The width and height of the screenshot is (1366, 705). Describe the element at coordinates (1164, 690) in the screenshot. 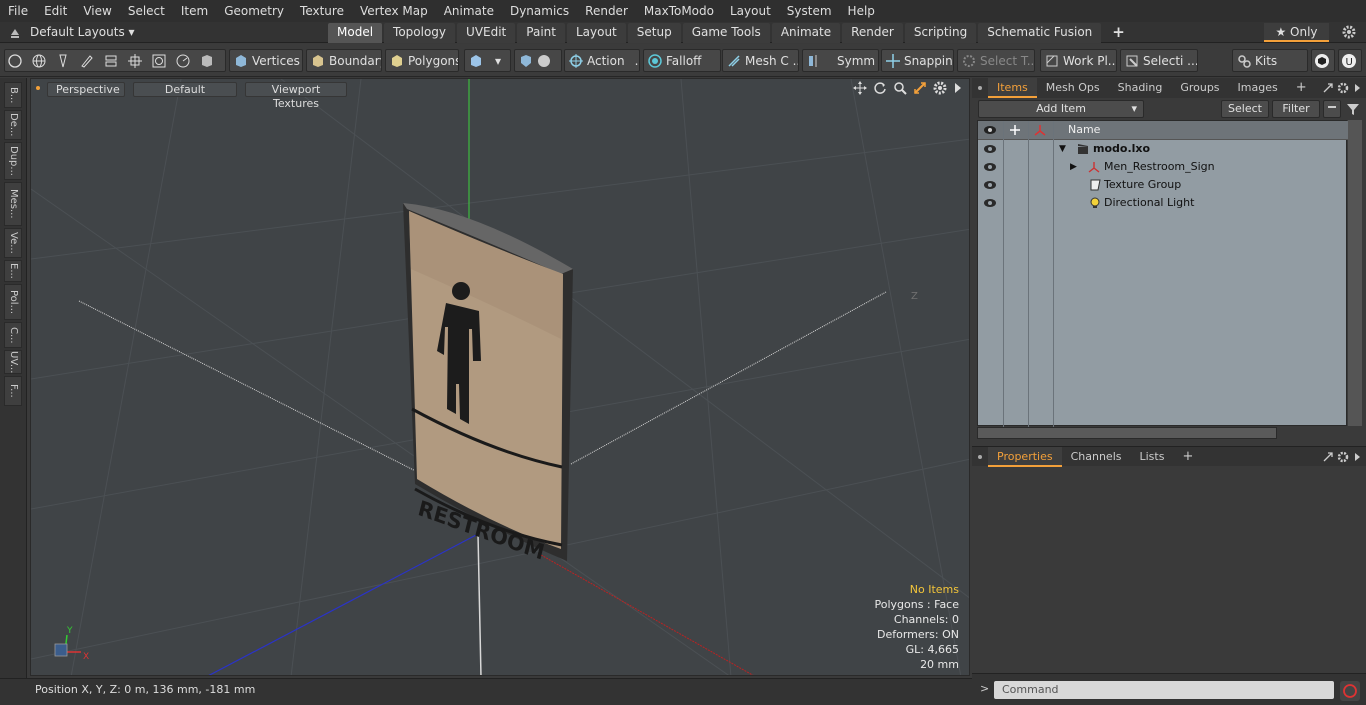

I see `command-input: Command` at that location.